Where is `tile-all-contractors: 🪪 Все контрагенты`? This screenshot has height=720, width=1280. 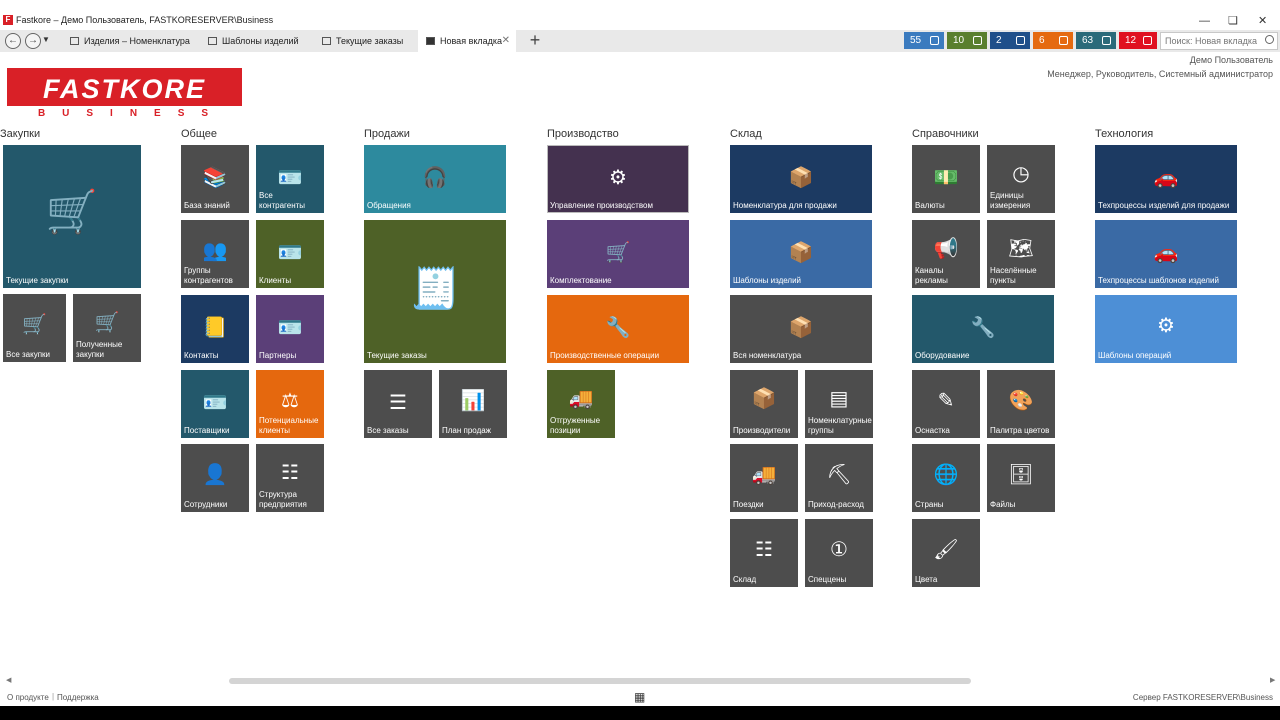
tile-all-contractors: 🪪 Все контрагенты is located at coordinates (290, 179).